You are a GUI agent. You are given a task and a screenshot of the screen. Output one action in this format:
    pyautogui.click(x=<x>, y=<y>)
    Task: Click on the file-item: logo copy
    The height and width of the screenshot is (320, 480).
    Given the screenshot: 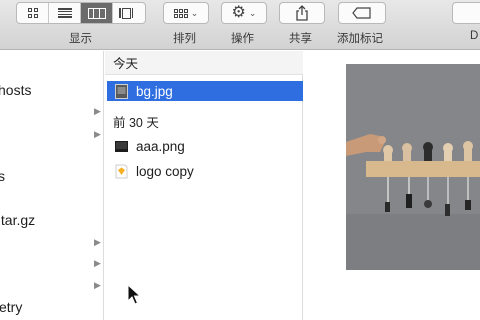 What is the action you would take?
    pyautogui.click(x=205, y=171)
    